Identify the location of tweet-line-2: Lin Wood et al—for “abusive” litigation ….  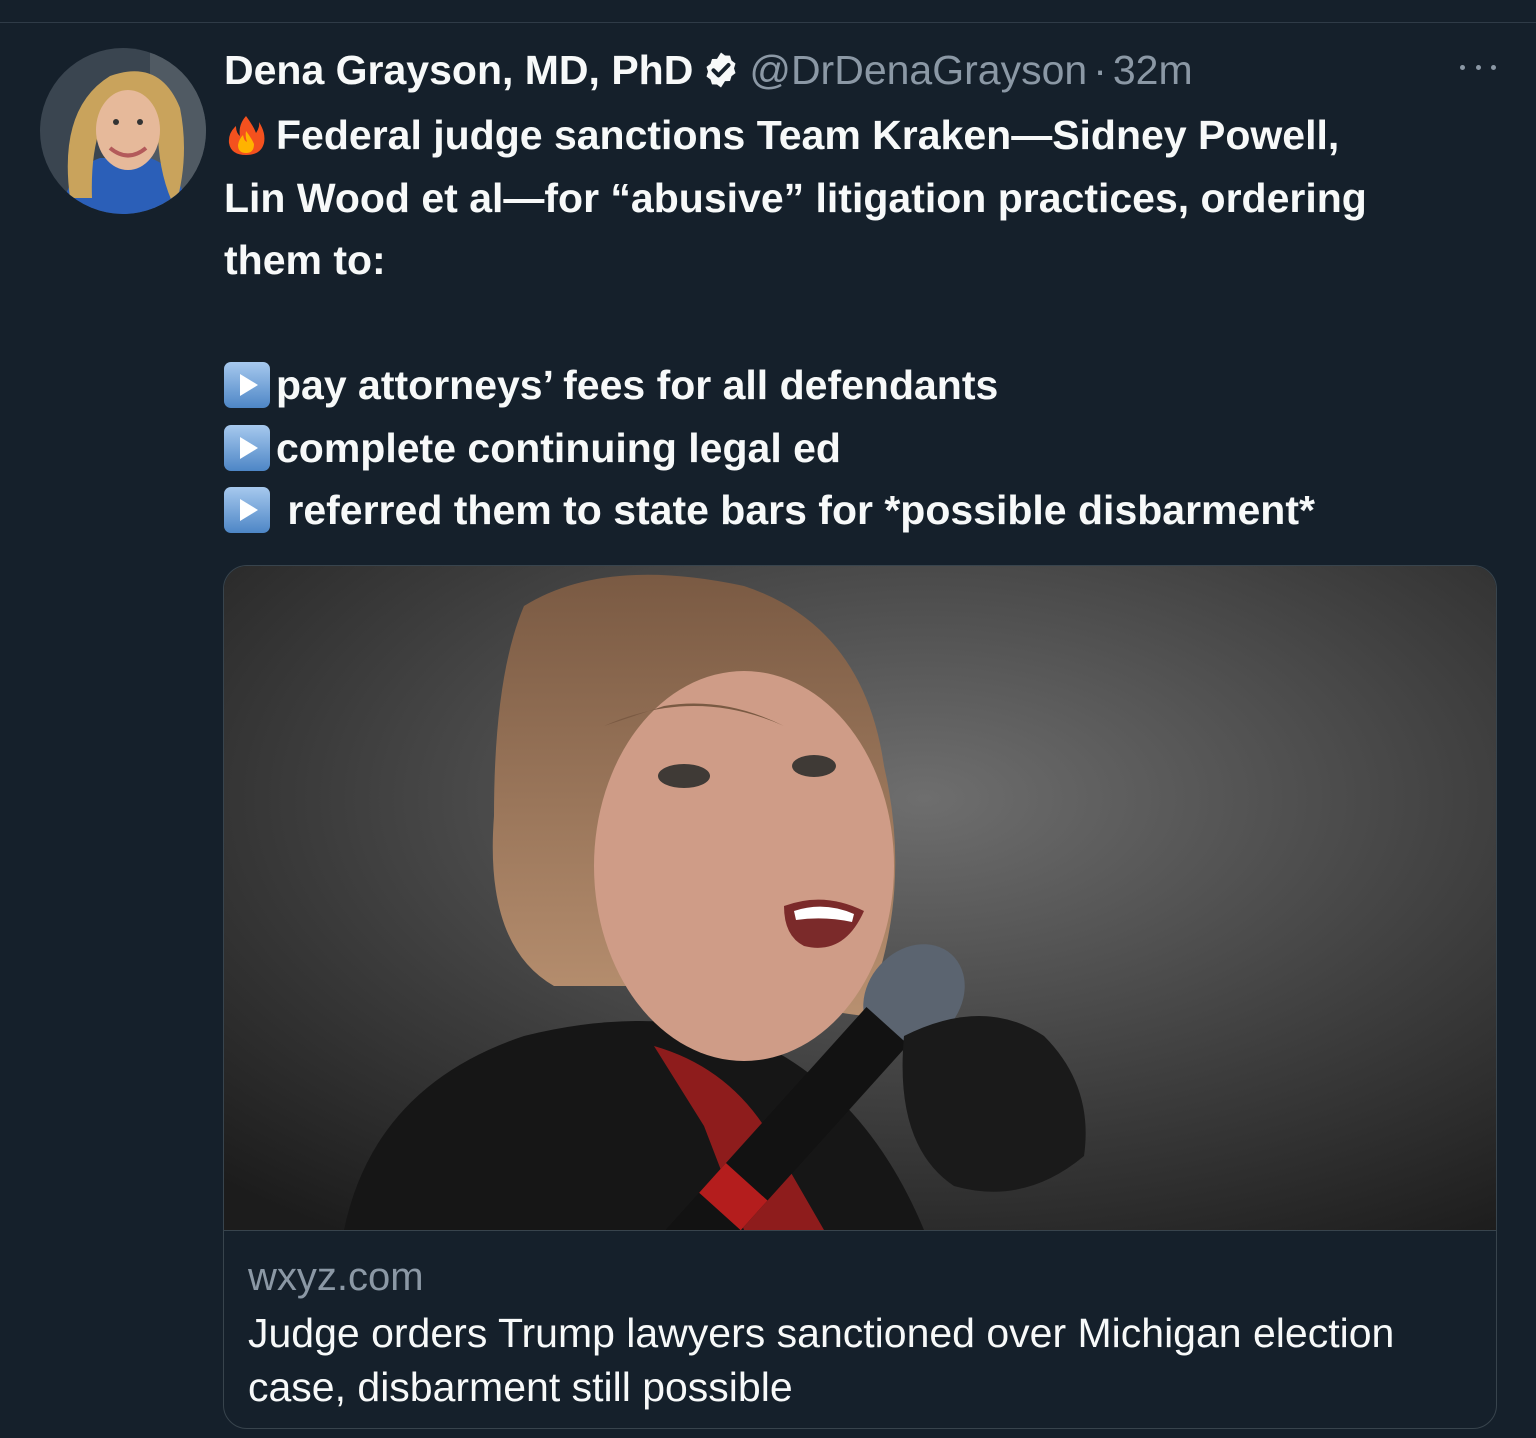
(795, 197).